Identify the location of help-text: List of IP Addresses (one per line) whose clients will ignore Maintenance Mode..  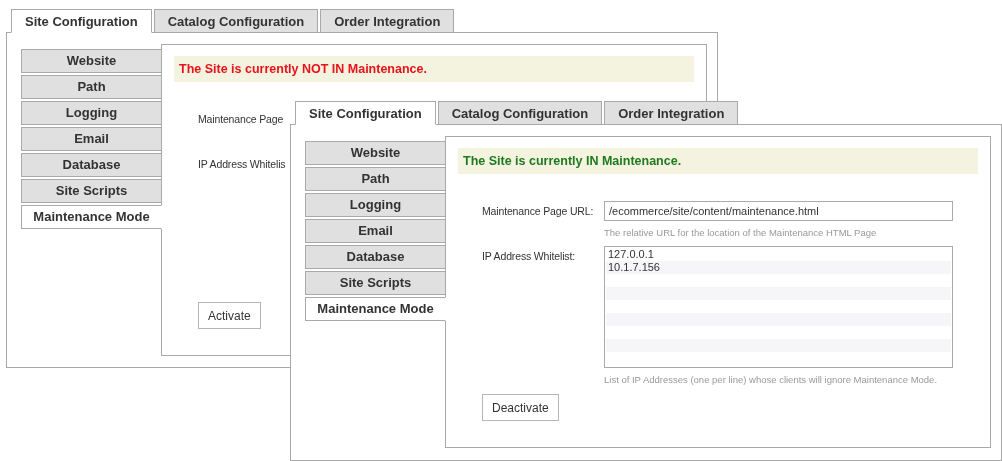
(771, 380).